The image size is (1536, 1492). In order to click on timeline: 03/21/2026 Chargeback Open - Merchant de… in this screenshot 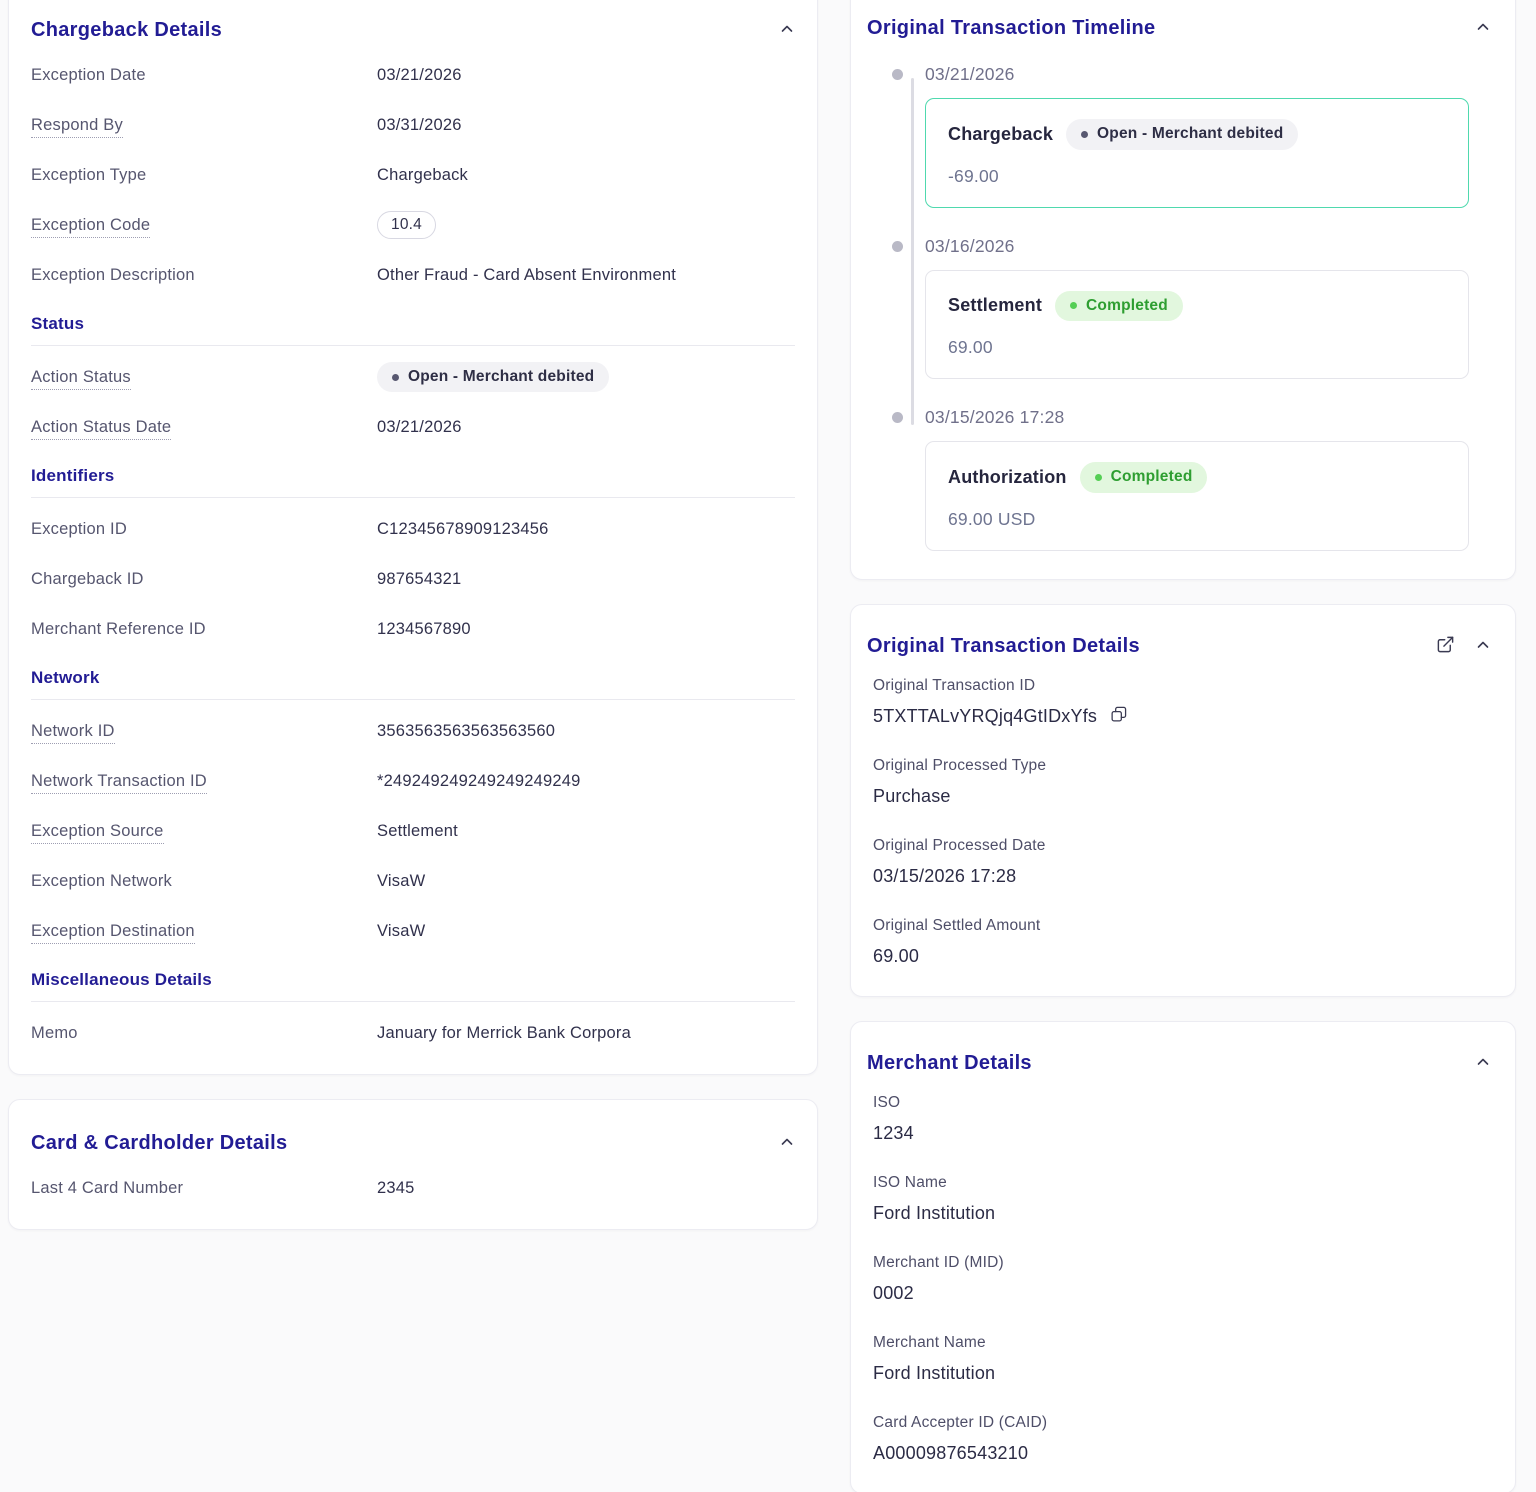, I will do `click(1183, 306)`.